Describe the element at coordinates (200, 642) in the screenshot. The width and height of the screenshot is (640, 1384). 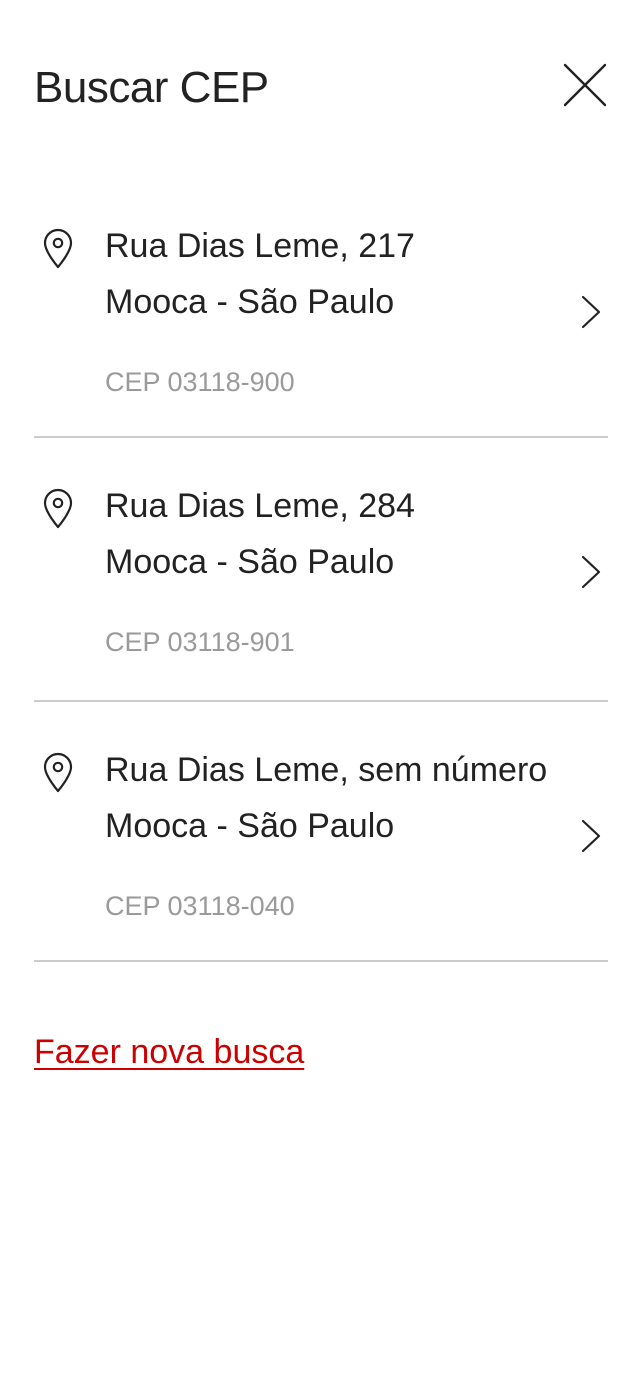
I see `result-cep: CEP 03118-901` at that location.